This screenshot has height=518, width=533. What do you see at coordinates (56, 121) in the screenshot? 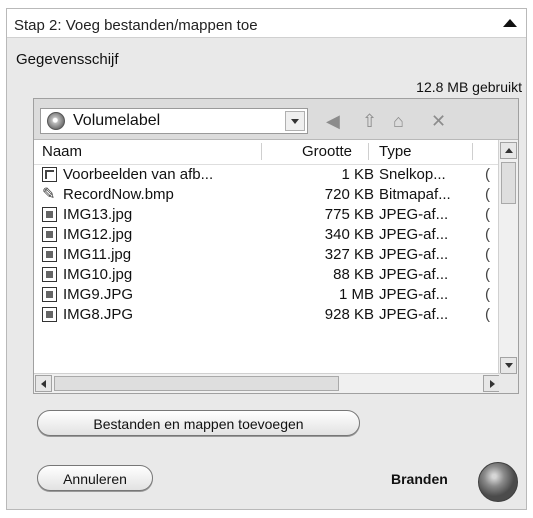
I see `disc-icon` at bounding box center [56, 121].